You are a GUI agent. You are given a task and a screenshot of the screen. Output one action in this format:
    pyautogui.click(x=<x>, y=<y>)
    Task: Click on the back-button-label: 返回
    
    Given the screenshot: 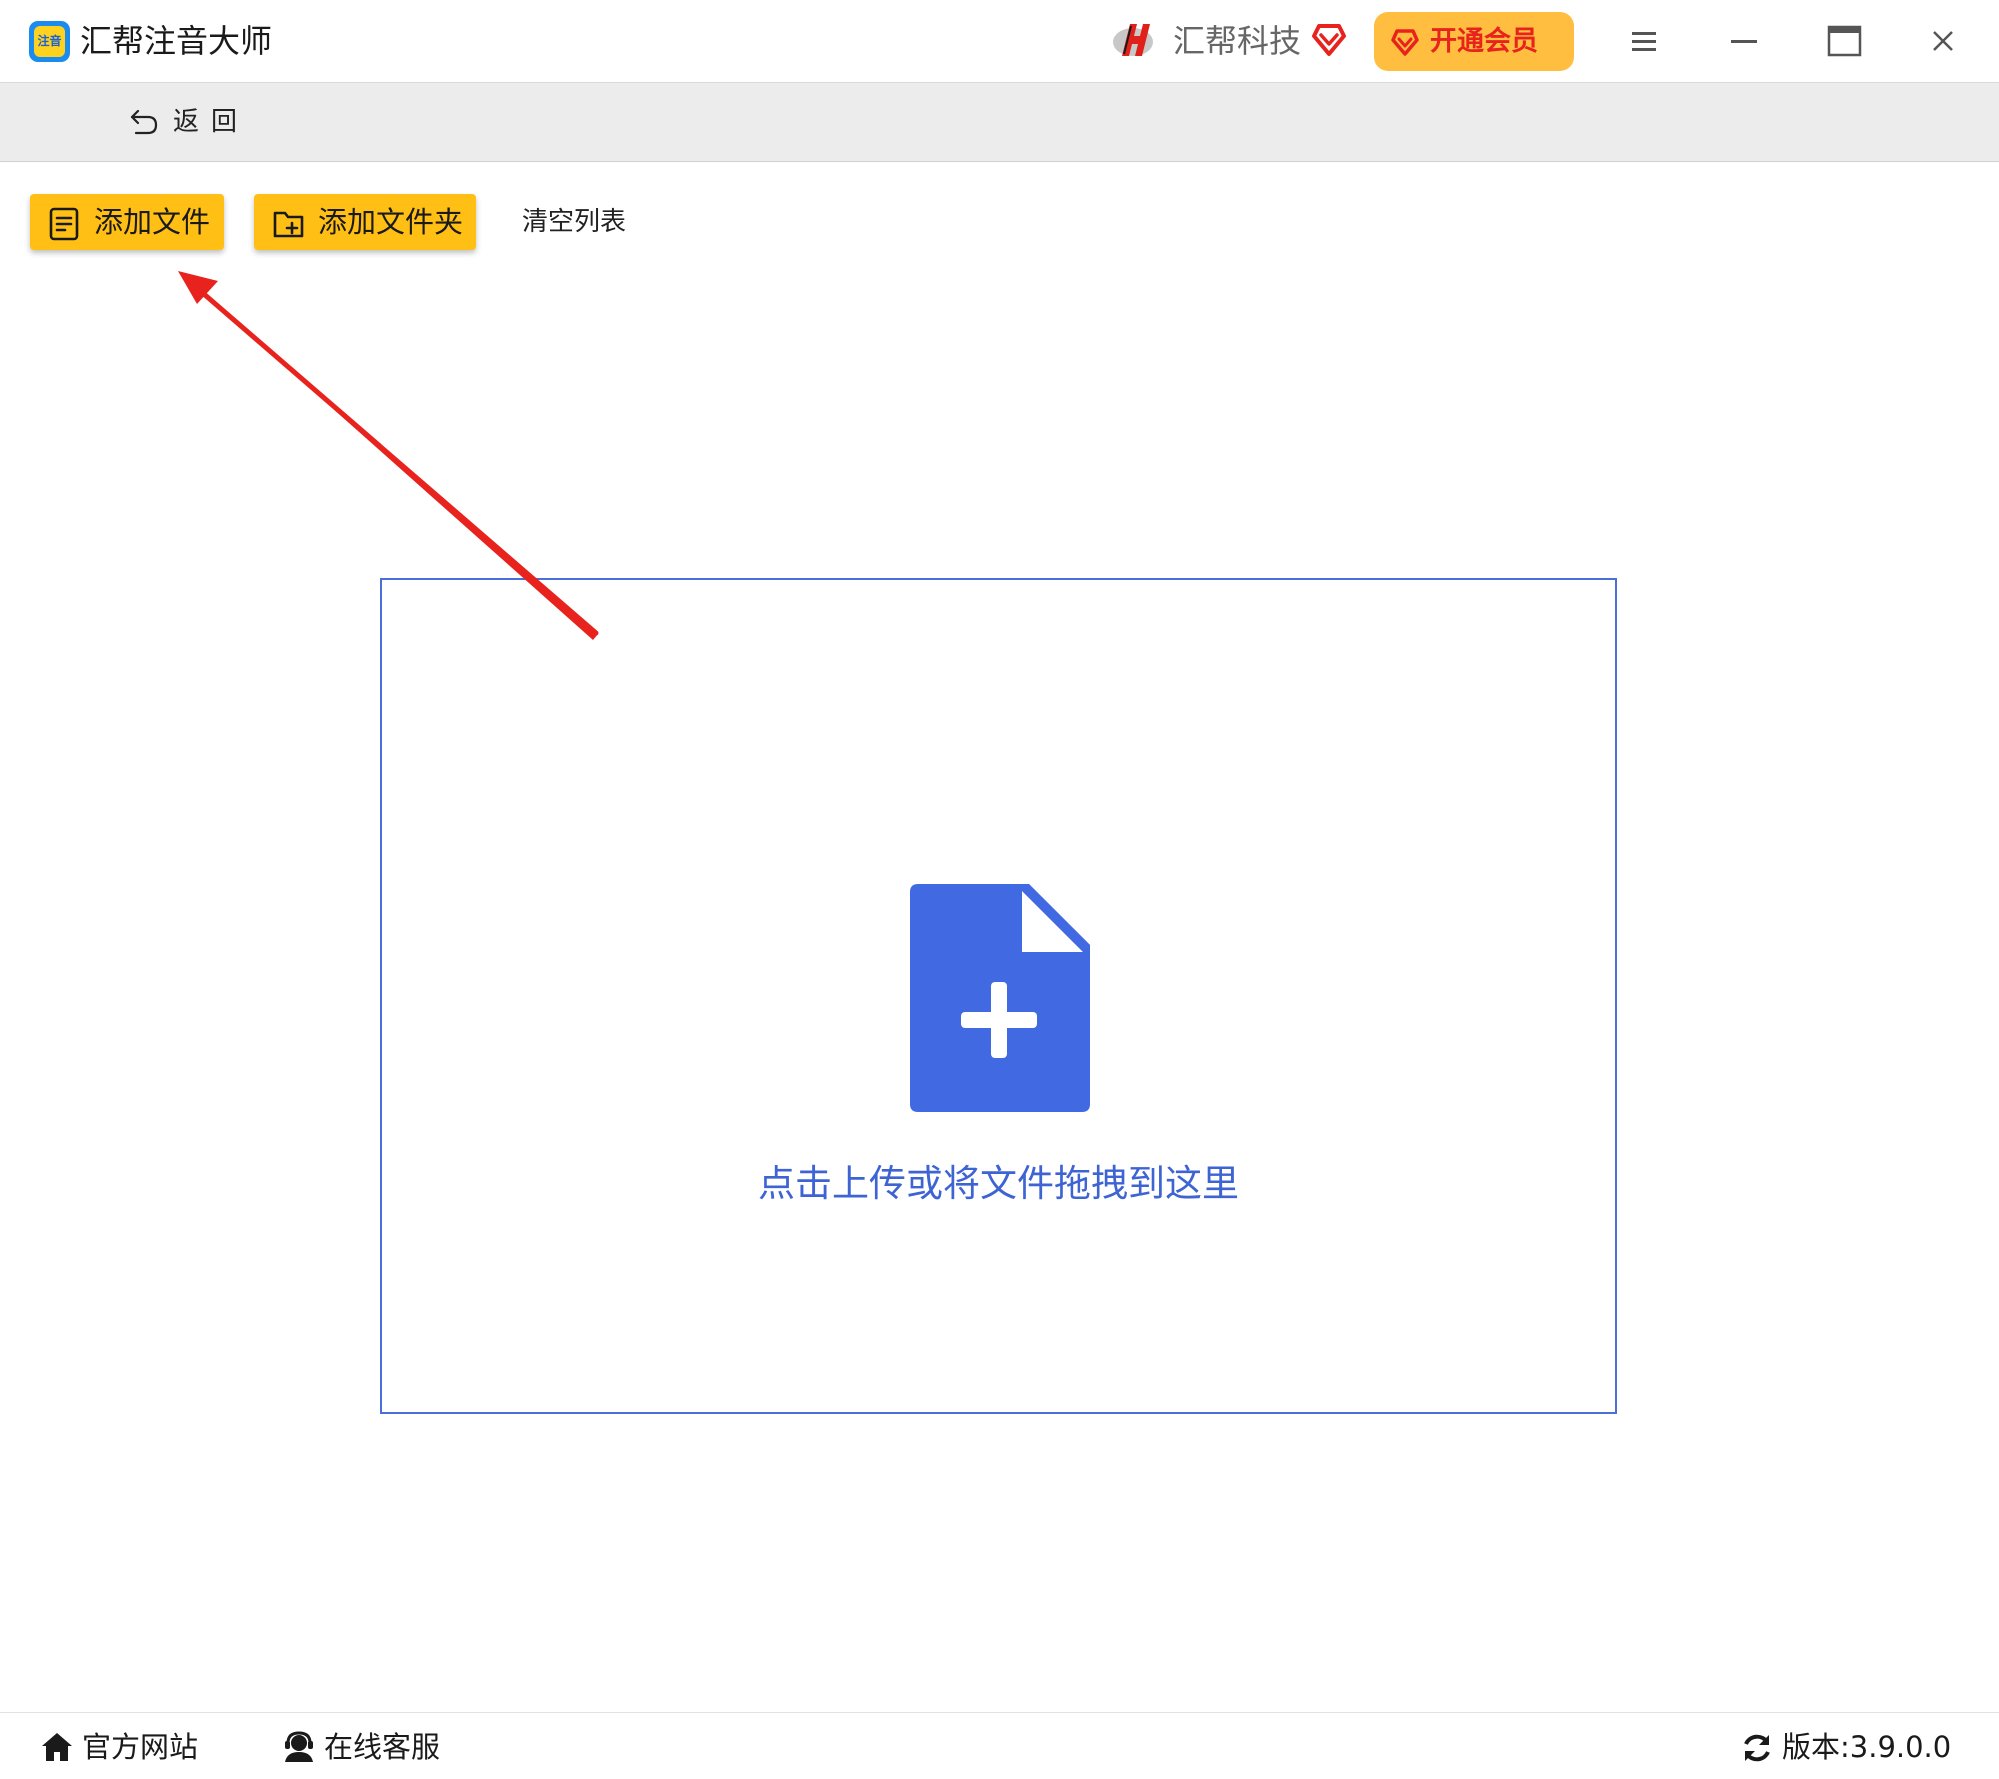 What is the action you would take?
    pyautogui.click(x=211, y=122)
    